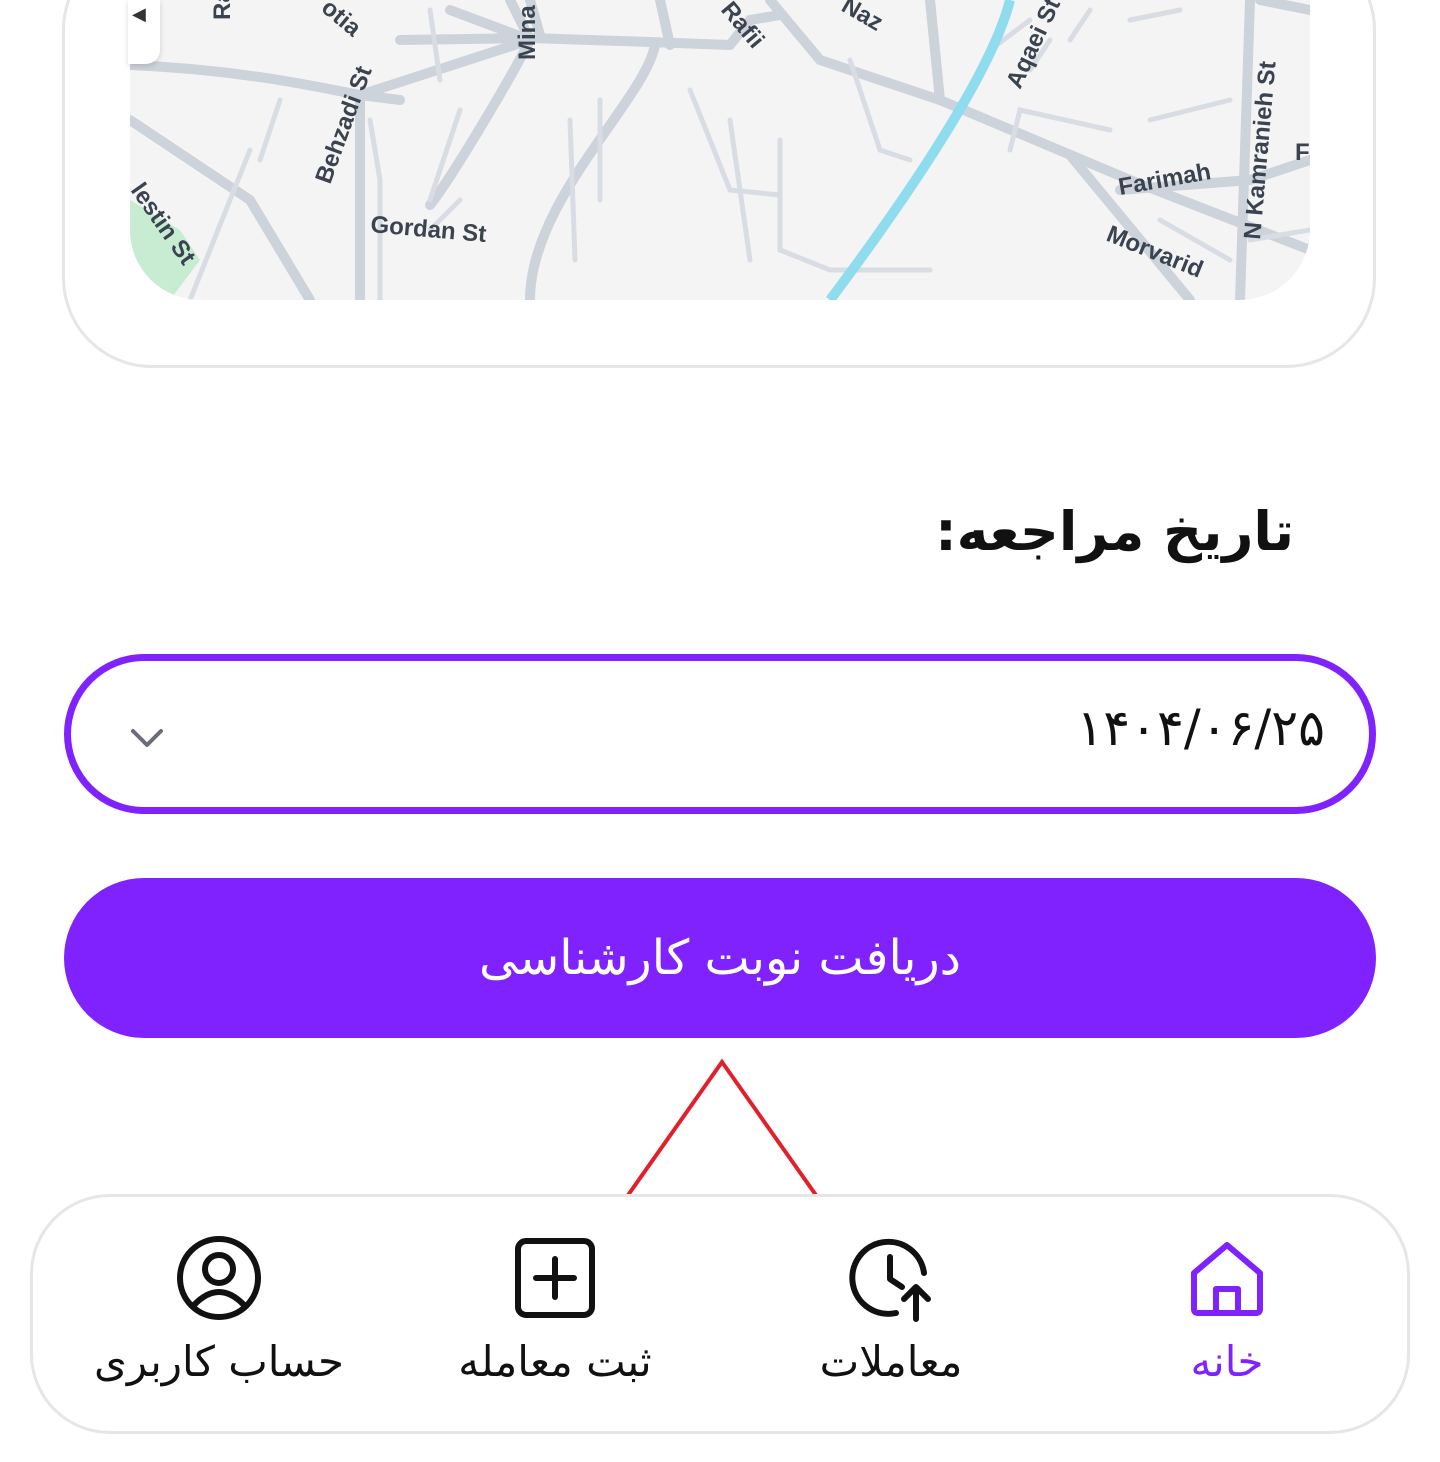 The height and width of the screenshot is (1462, 1440). Describe the element at coordinates (1302, 152) in the screenshot. I see `svg-text: F` at that location.